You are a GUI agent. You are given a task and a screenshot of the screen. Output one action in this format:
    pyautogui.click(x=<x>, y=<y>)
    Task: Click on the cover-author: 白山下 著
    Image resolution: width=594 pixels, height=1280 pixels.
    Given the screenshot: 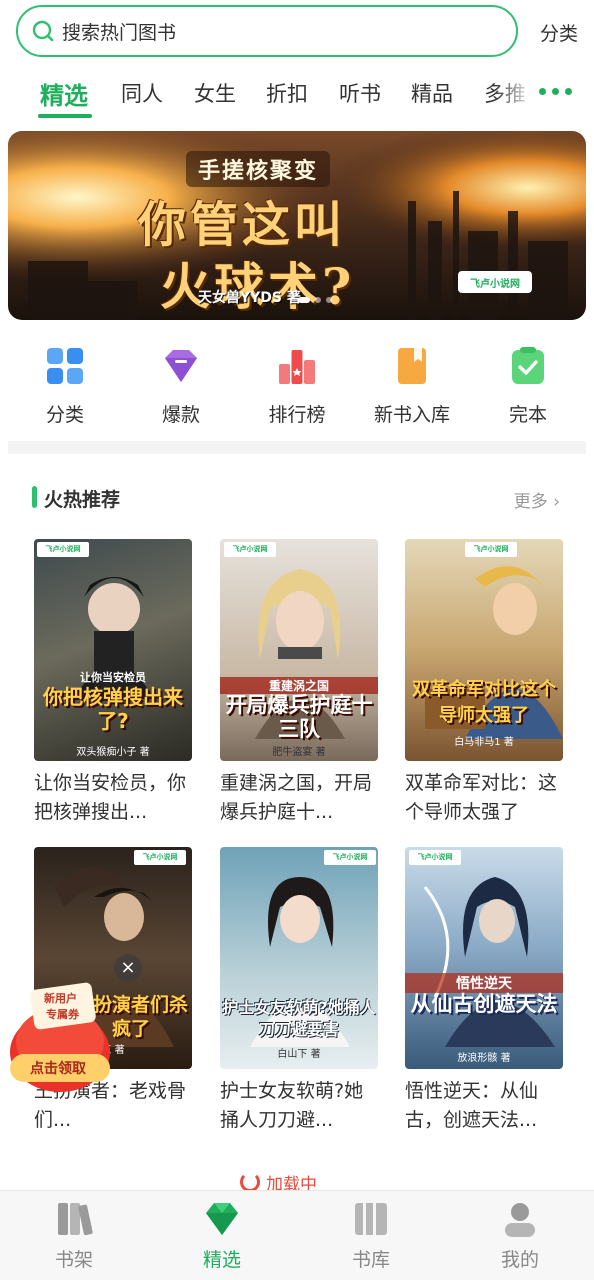 What is the action you would take?
    pyautogui.click(x=299, y=1054)
    